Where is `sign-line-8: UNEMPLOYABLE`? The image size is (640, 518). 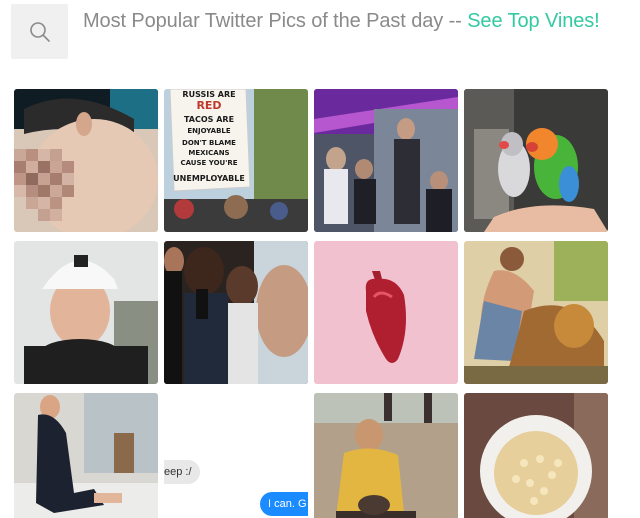 sign-line-8: UNEMPLOYABLE is located at coordinates (209, 178).